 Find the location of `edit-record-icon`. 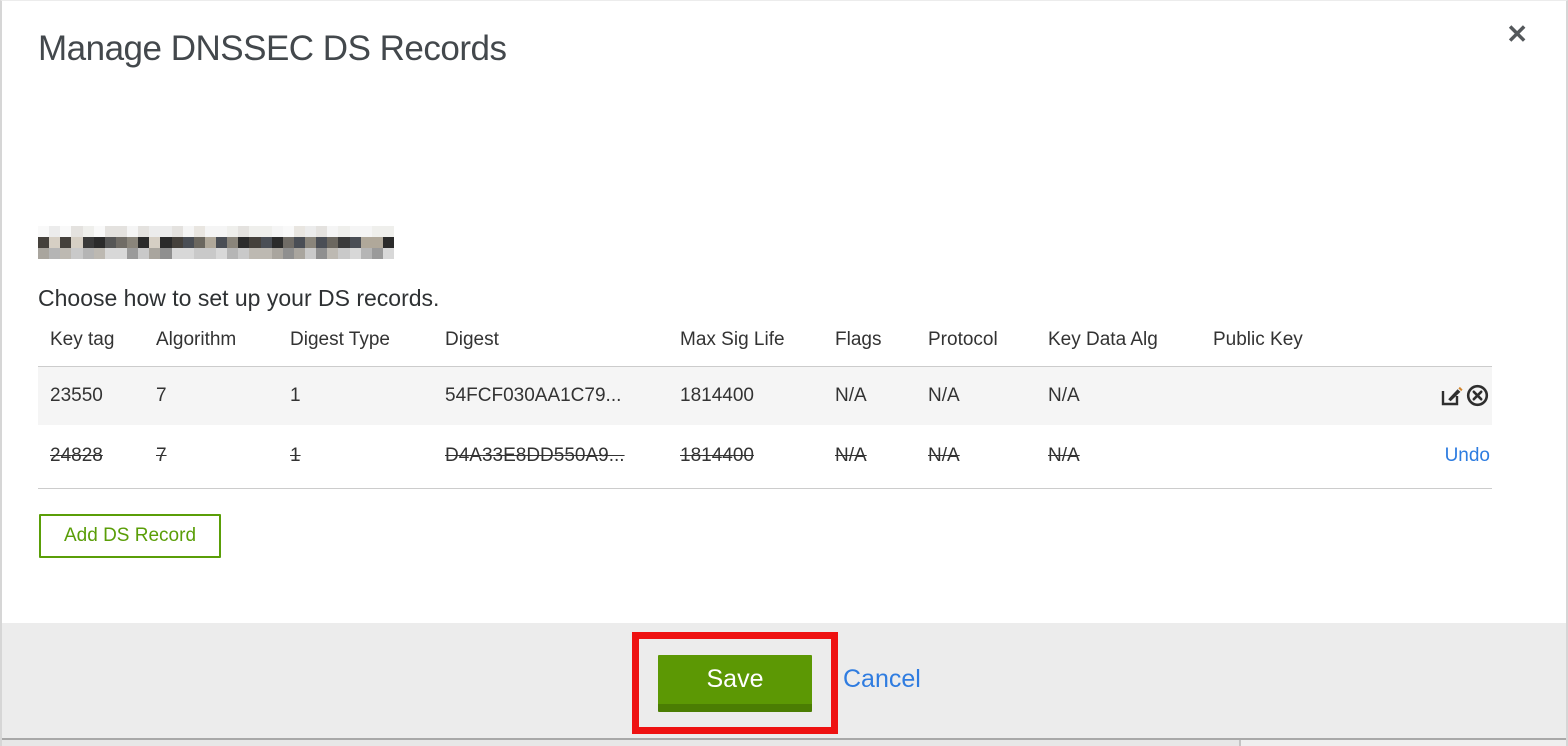

edit-record-icon is located at coordinates (1451, 395).